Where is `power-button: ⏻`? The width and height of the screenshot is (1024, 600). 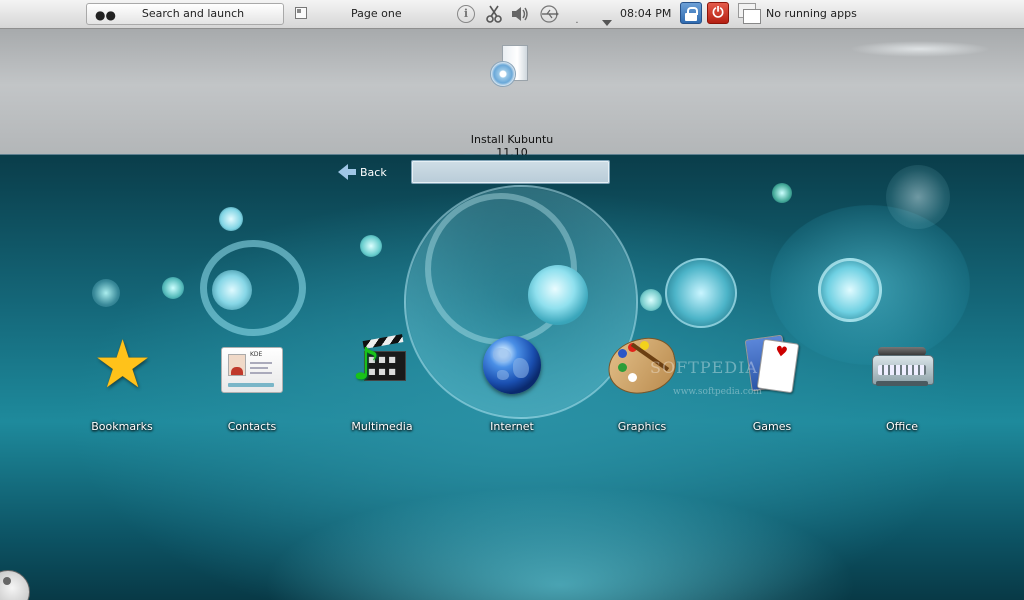
power-button: ⏻ is located at coordinates (718, 13).